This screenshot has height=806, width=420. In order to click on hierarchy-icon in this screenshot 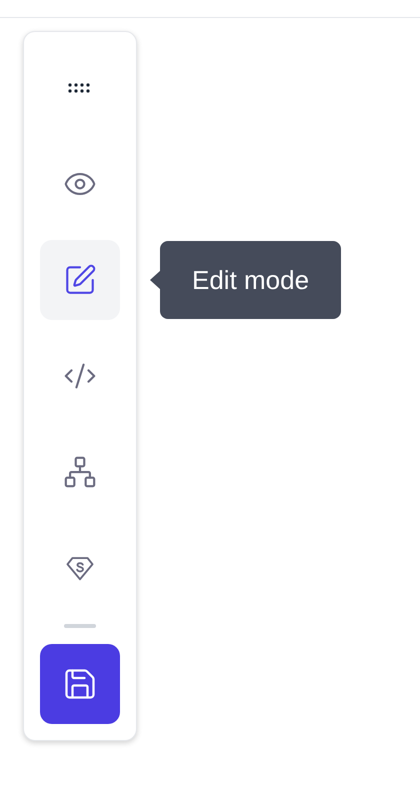, I will do `click(80, 472)`.